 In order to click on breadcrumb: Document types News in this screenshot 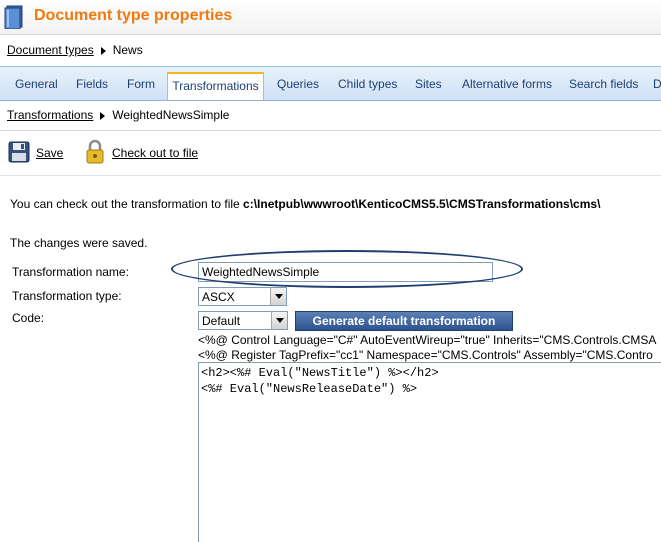, I will do `click(75, 50)`.